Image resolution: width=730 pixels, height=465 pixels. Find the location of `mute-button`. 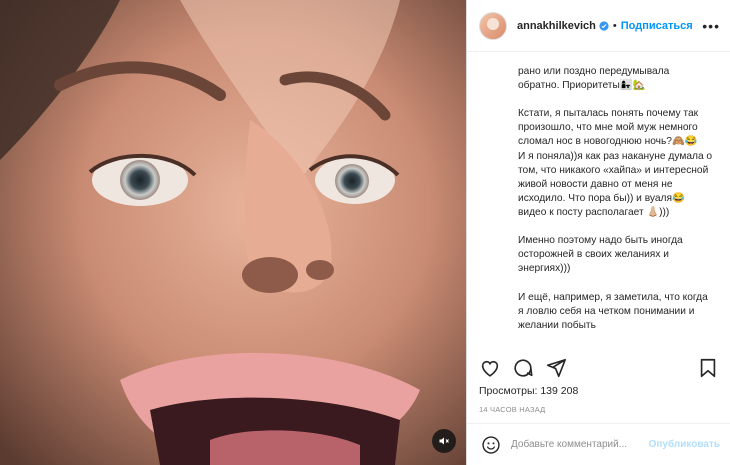

mute-button is located at coordinates (444, 441).